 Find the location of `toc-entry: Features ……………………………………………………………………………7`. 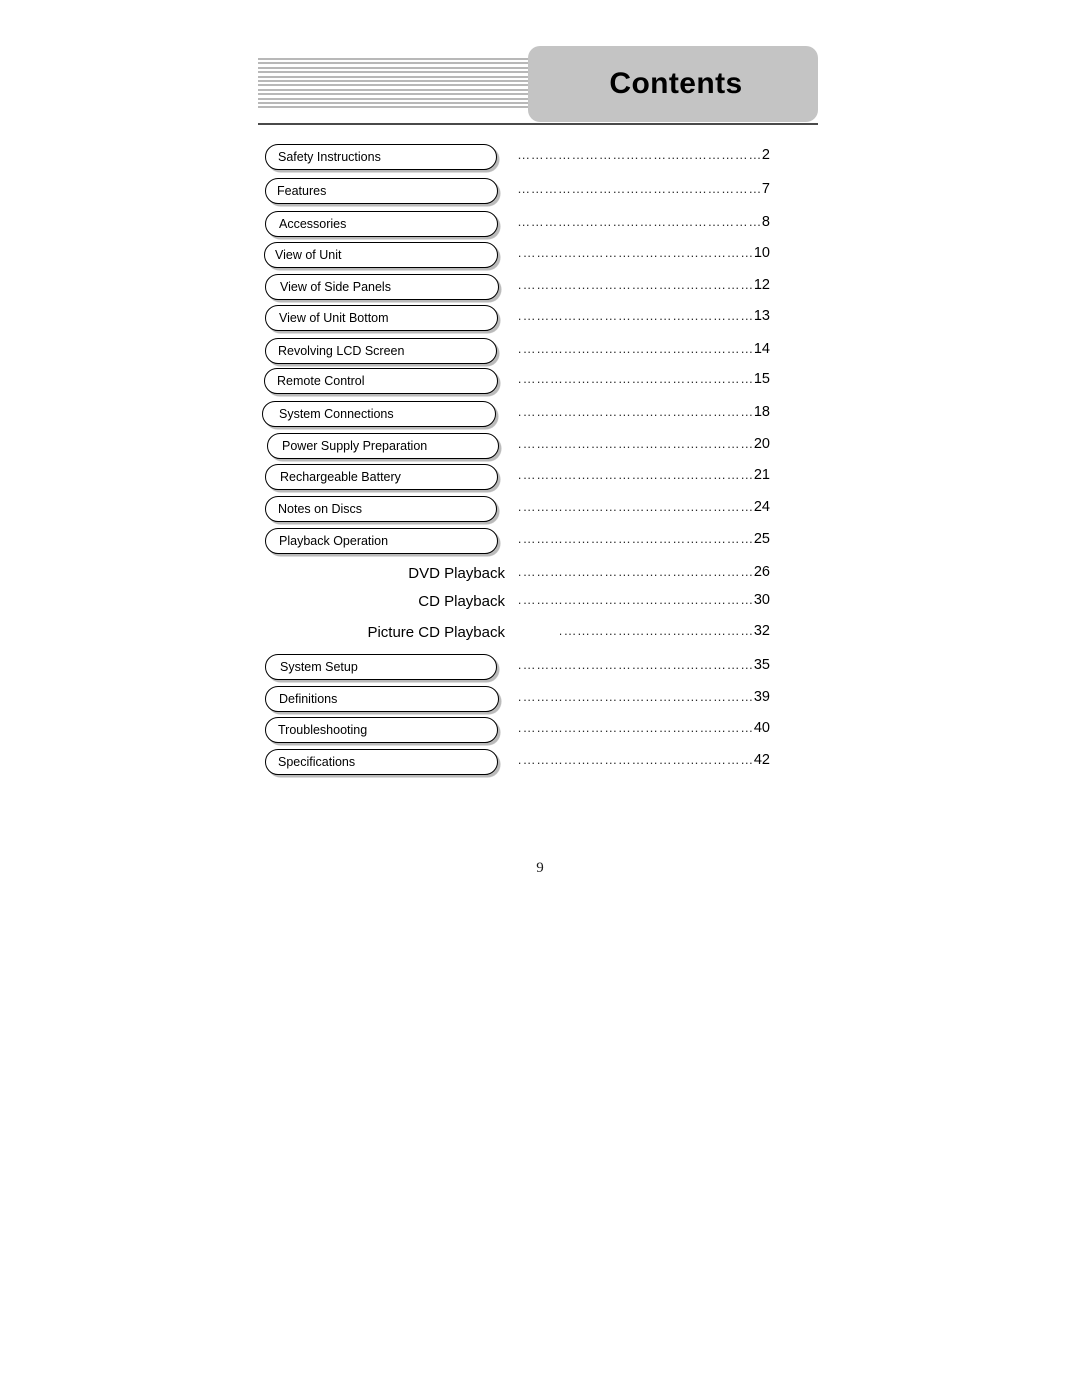

toc-entry: Features ……………………………………………………………………………7 is located at coordinates (540, 193).